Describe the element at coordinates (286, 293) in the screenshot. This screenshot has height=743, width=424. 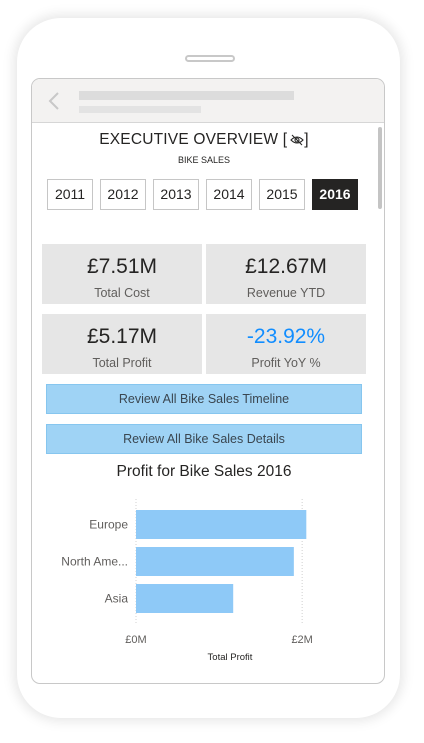
I see `kpi-label: Revenue YTD` at that location.